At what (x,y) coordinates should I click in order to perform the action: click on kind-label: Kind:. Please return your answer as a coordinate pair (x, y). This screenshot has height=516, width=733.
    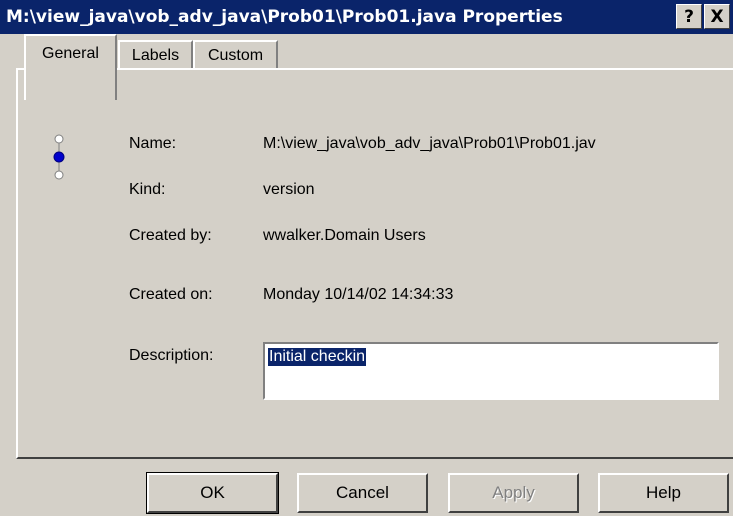
    Looking at the image, I should click on (147, 189).